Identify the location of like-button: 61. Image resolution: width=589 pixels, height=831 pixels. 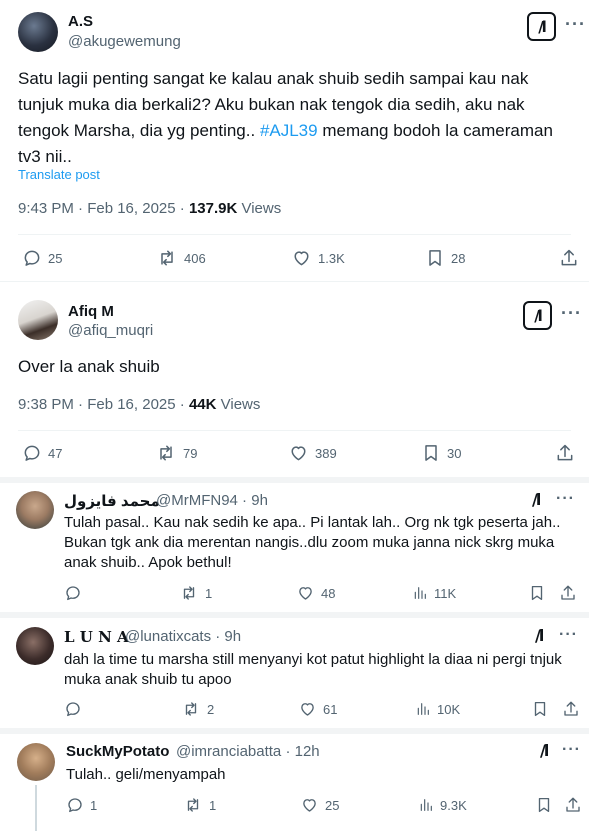
(317, 709).